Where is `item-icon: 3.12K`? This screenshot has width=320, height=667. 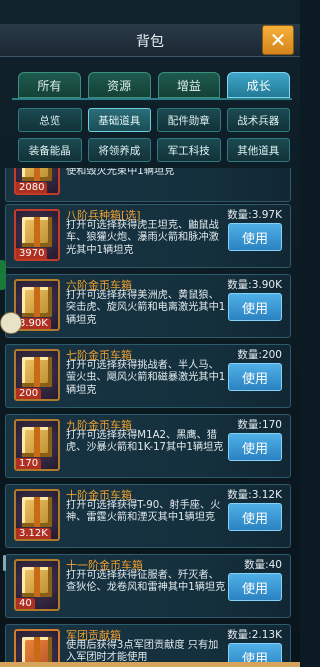 item-icon: 3.12K is located at coordinates (37, 515).